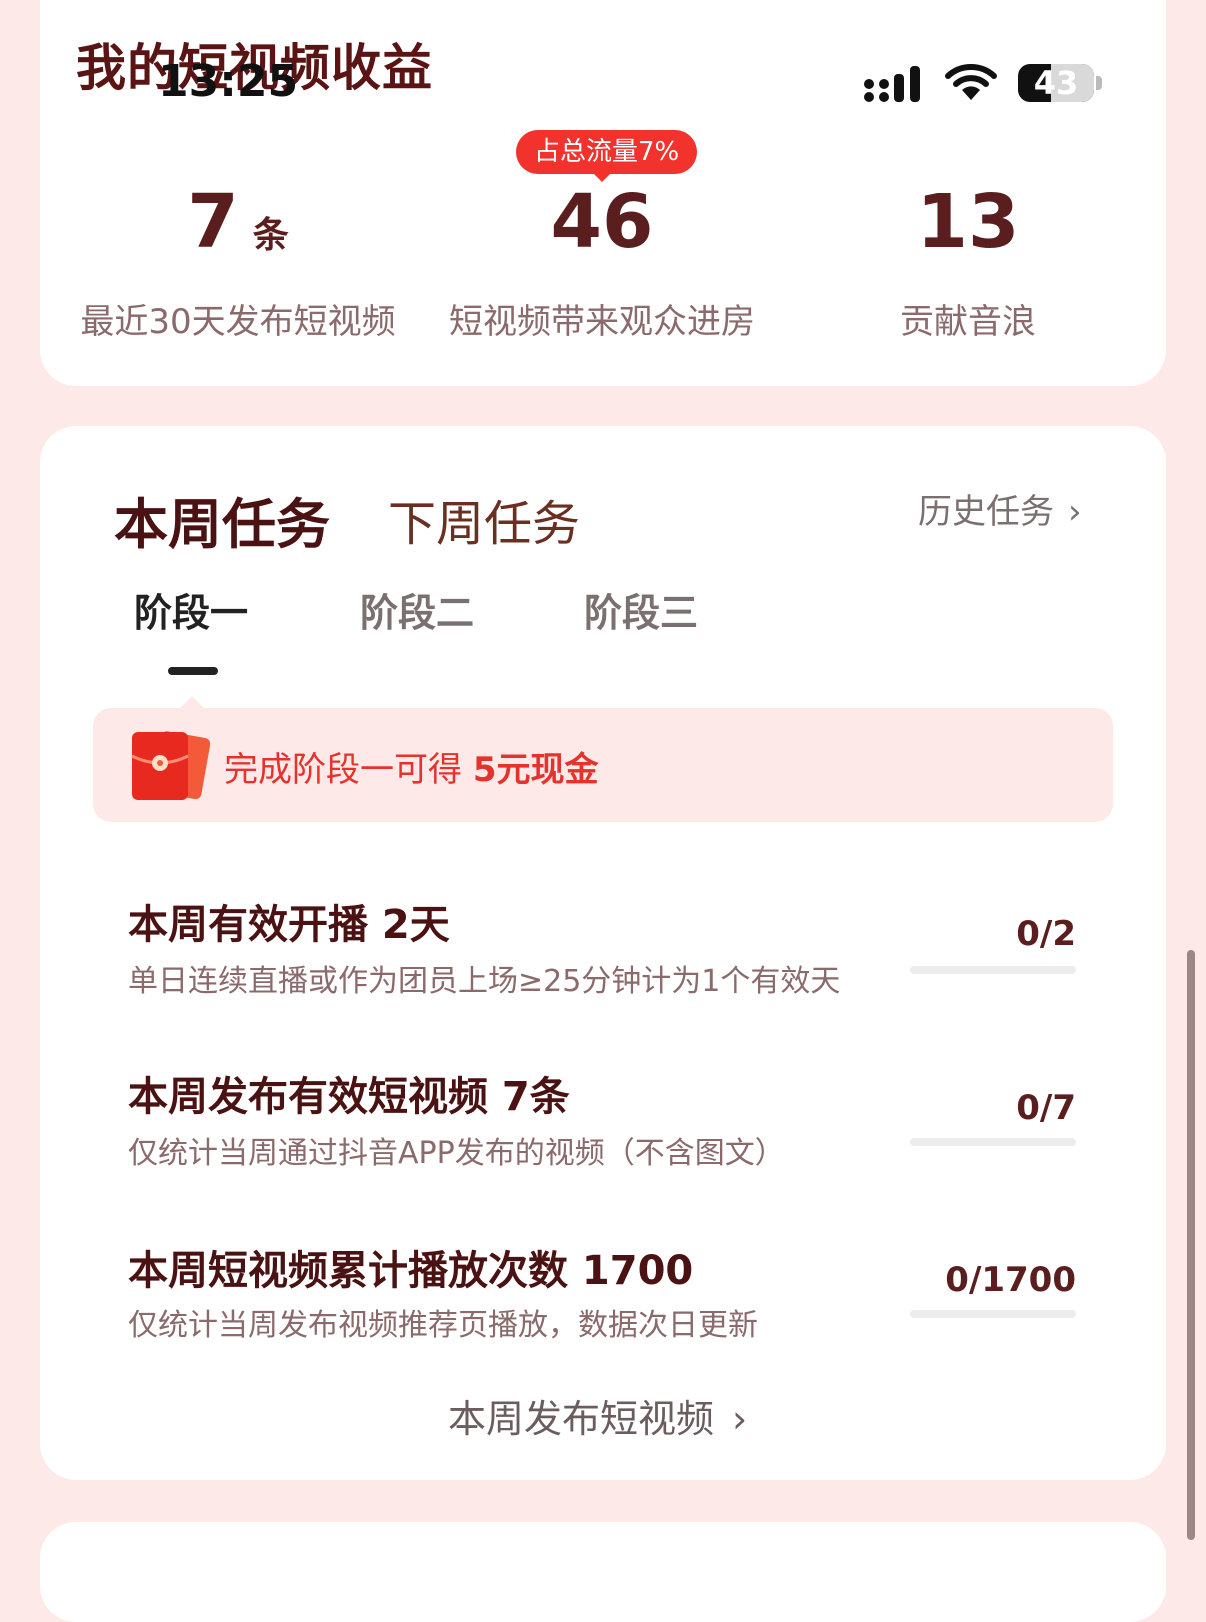 The height and width of the screenshot is (1622, 1206). What do you see at coordinates (170, 765) in the screenshot?
I see `red-envelope-icon` at bounding box center [170, 765].